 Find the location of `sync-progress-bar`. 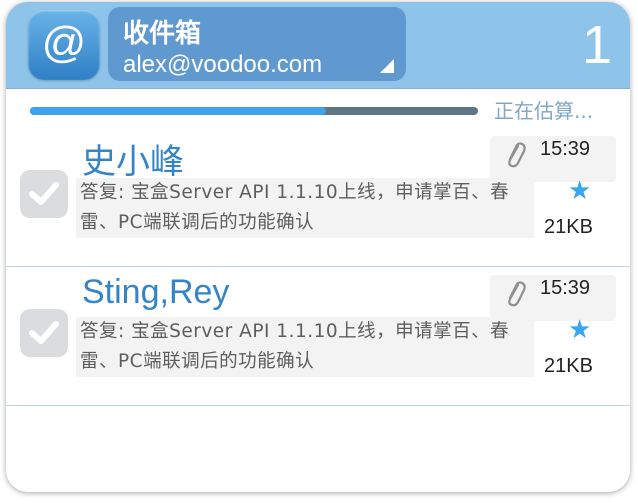

sync-progress-bar is located at coordinates (254, 111).